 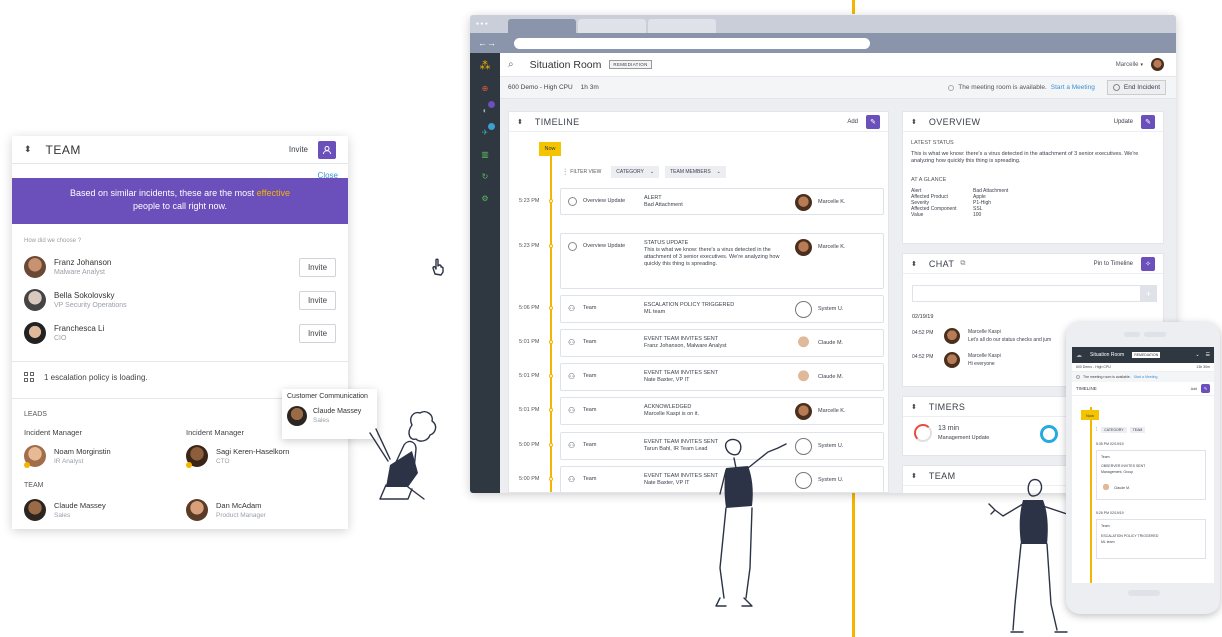 I want to click on team-panel-title: TEAM, so click(x=63, y=149).